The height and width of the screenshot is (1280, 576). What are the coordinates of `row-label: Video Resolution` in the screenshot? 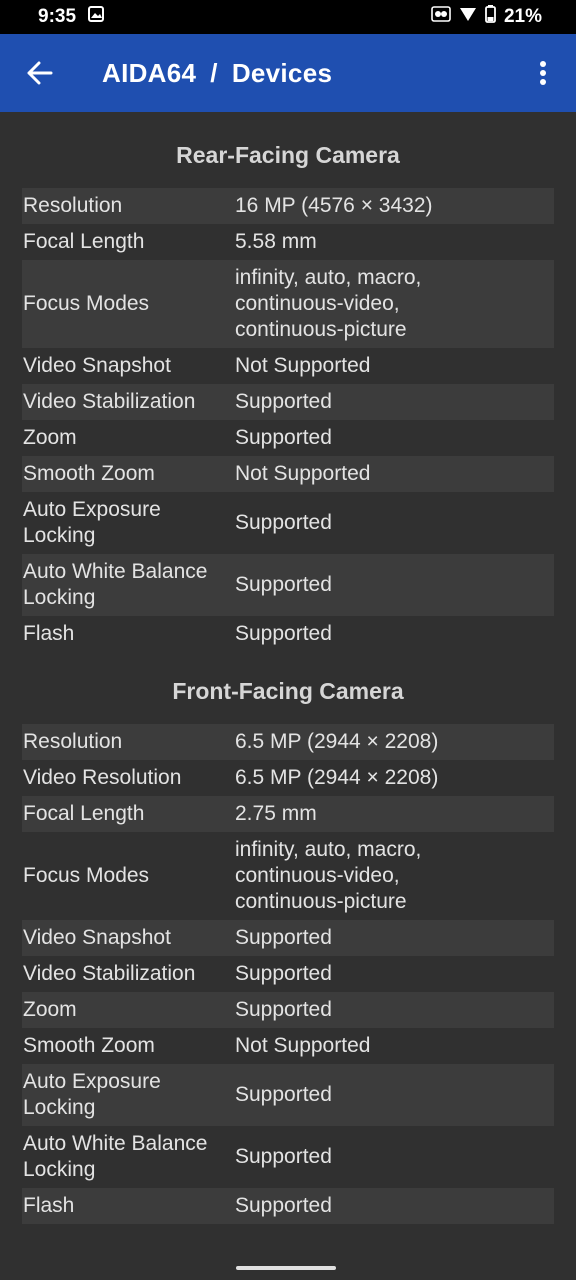 It's located at (102, 777).